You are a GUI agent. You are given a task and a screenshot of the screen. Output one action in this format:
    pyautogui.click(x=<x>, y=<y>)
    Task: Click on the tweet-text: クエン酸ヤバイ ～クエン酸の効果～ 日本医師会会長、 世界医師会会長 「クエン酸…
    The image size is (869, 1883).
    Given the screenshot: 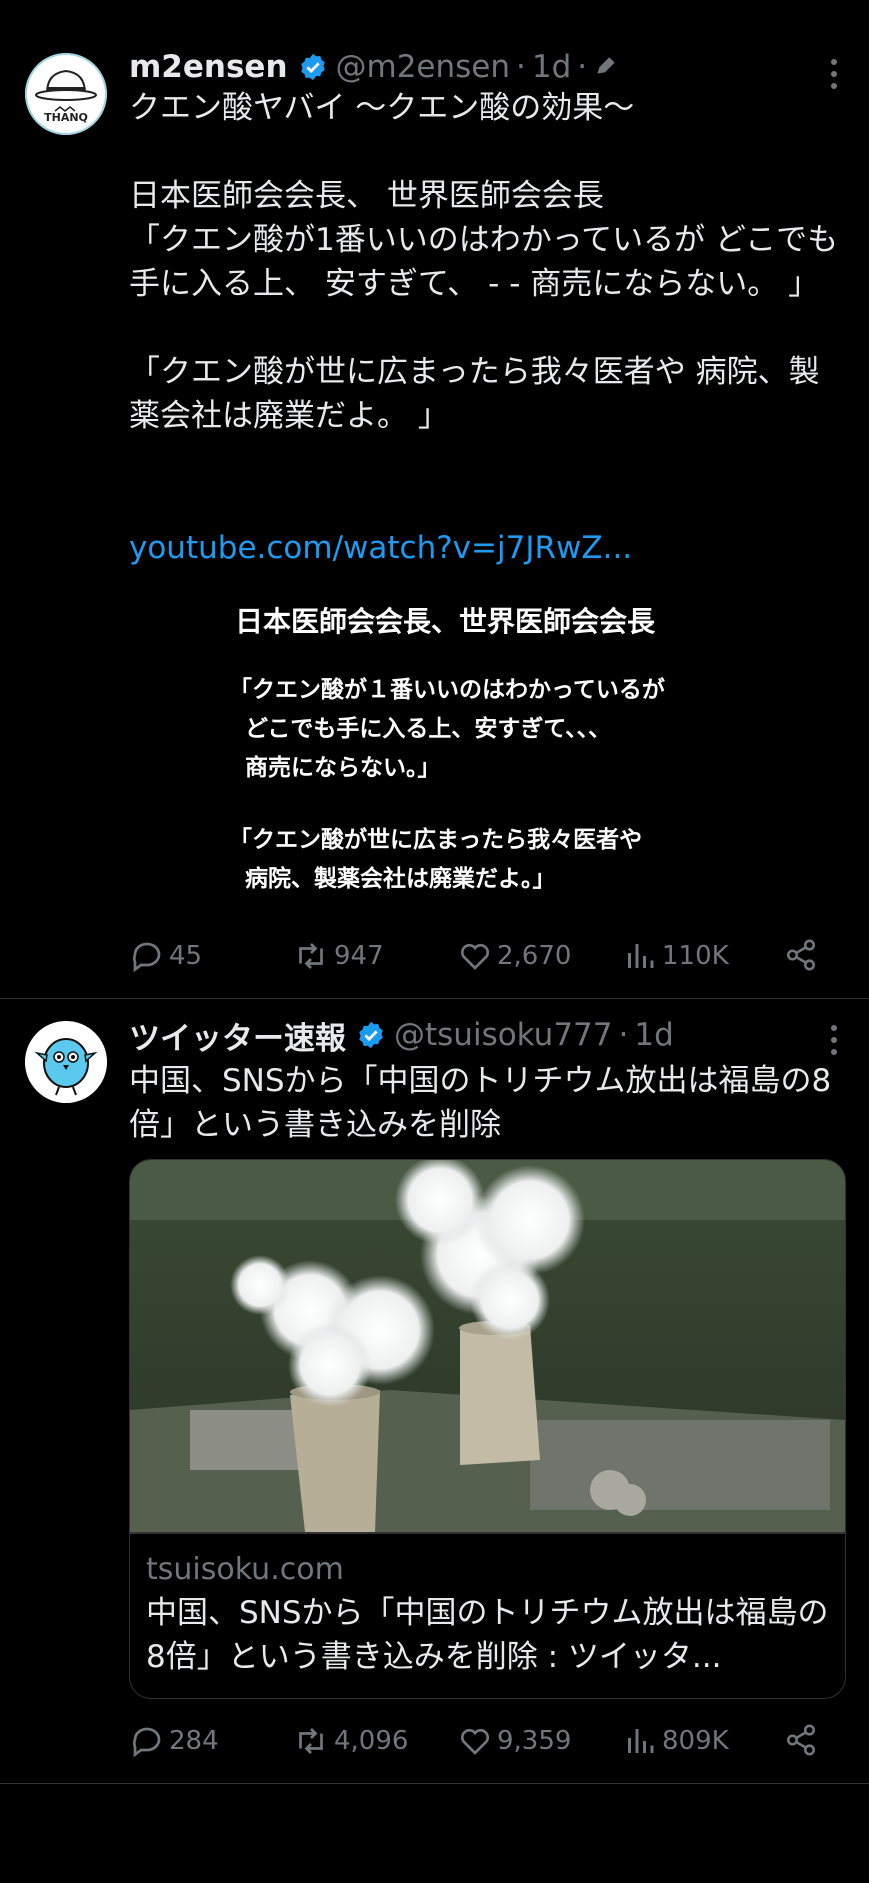 What is the action you would take?
    pyautogui.click(x=484, y=262)
    